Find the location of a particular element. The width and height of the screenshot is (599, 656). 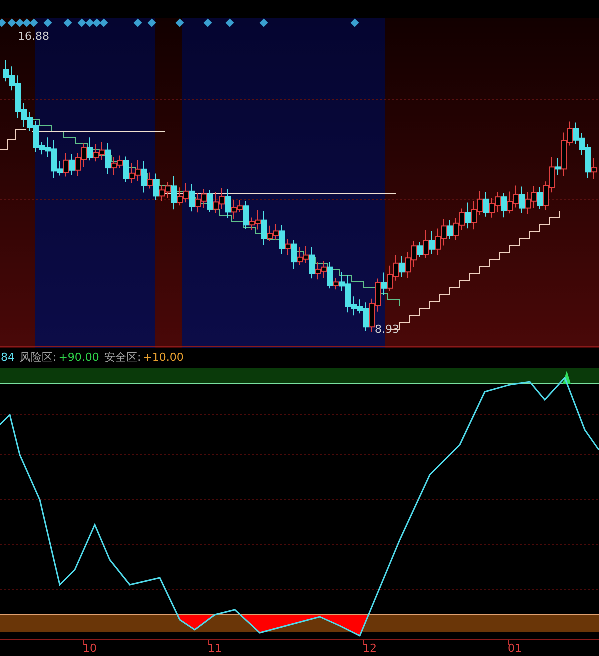

month-label: 11 is located at coordinates (215, 648).